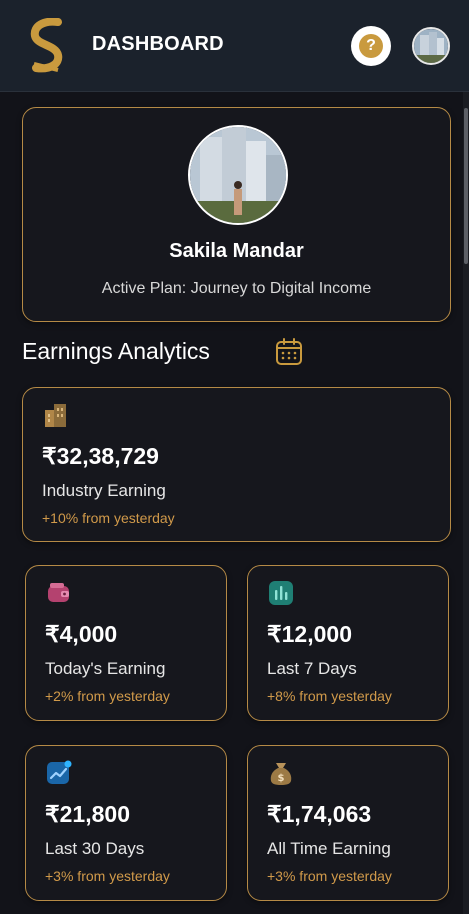 The width and height of the screenshot is (469, 914). Describe the element at coordinates (236, 288) in the screenshot. I see `active-plan-text: Active Plan: Journey to Digital Income` at that location.